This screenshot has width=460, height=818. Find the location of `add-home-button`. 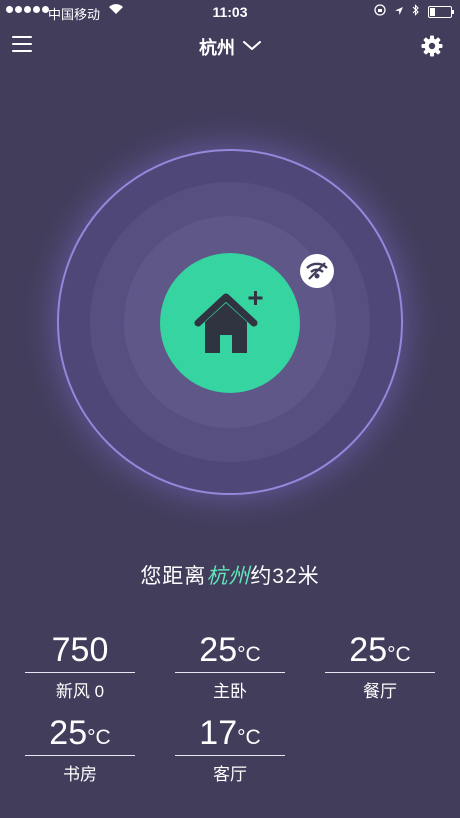

add-home-button is located at coordinates (230, 323).